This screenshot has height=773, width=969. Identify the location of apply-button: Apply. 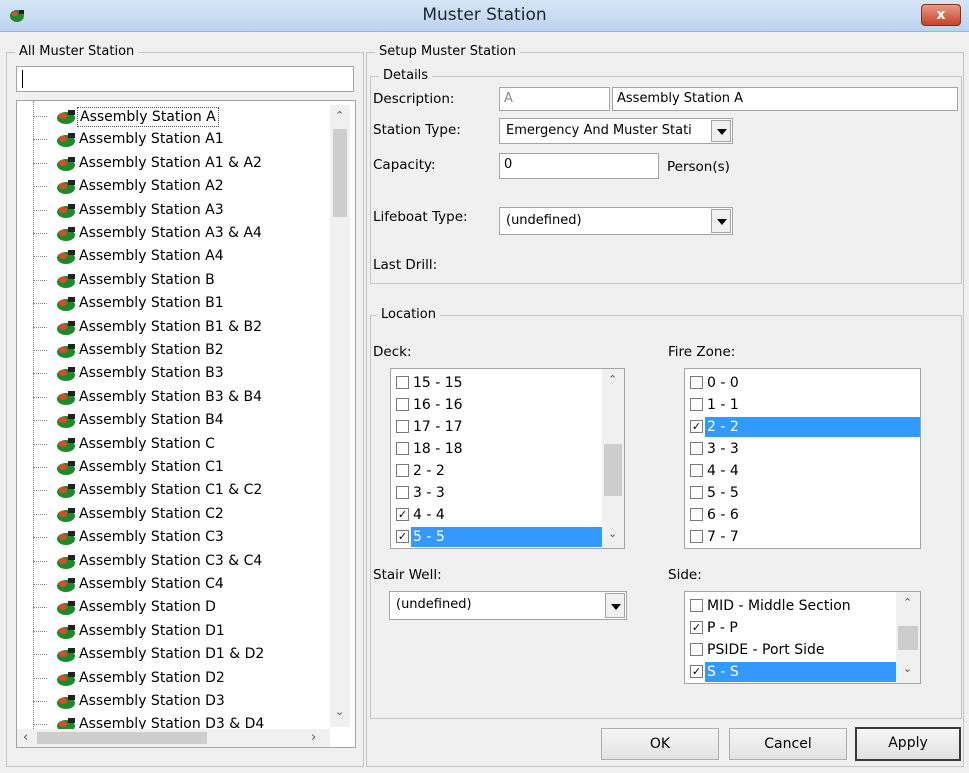
(908, 744).